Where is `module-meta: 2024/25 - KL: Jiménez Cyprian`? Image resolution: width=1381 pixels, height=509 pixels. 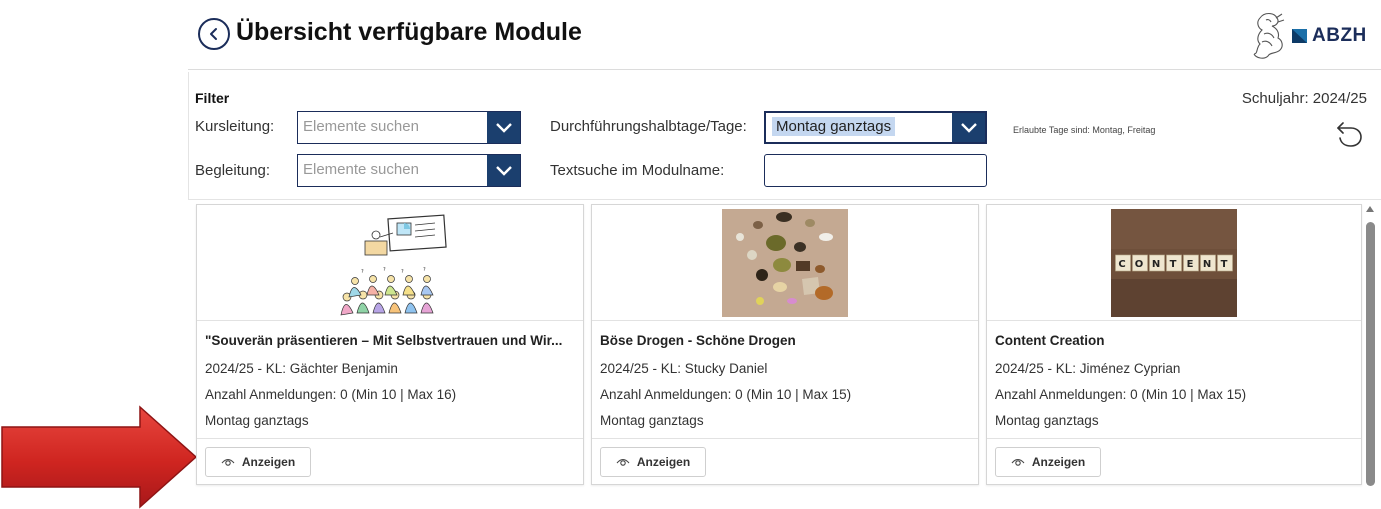 module-meta: 2024/25 - KL: Jiménez Cyprian is located at coordinates (1088, 368).